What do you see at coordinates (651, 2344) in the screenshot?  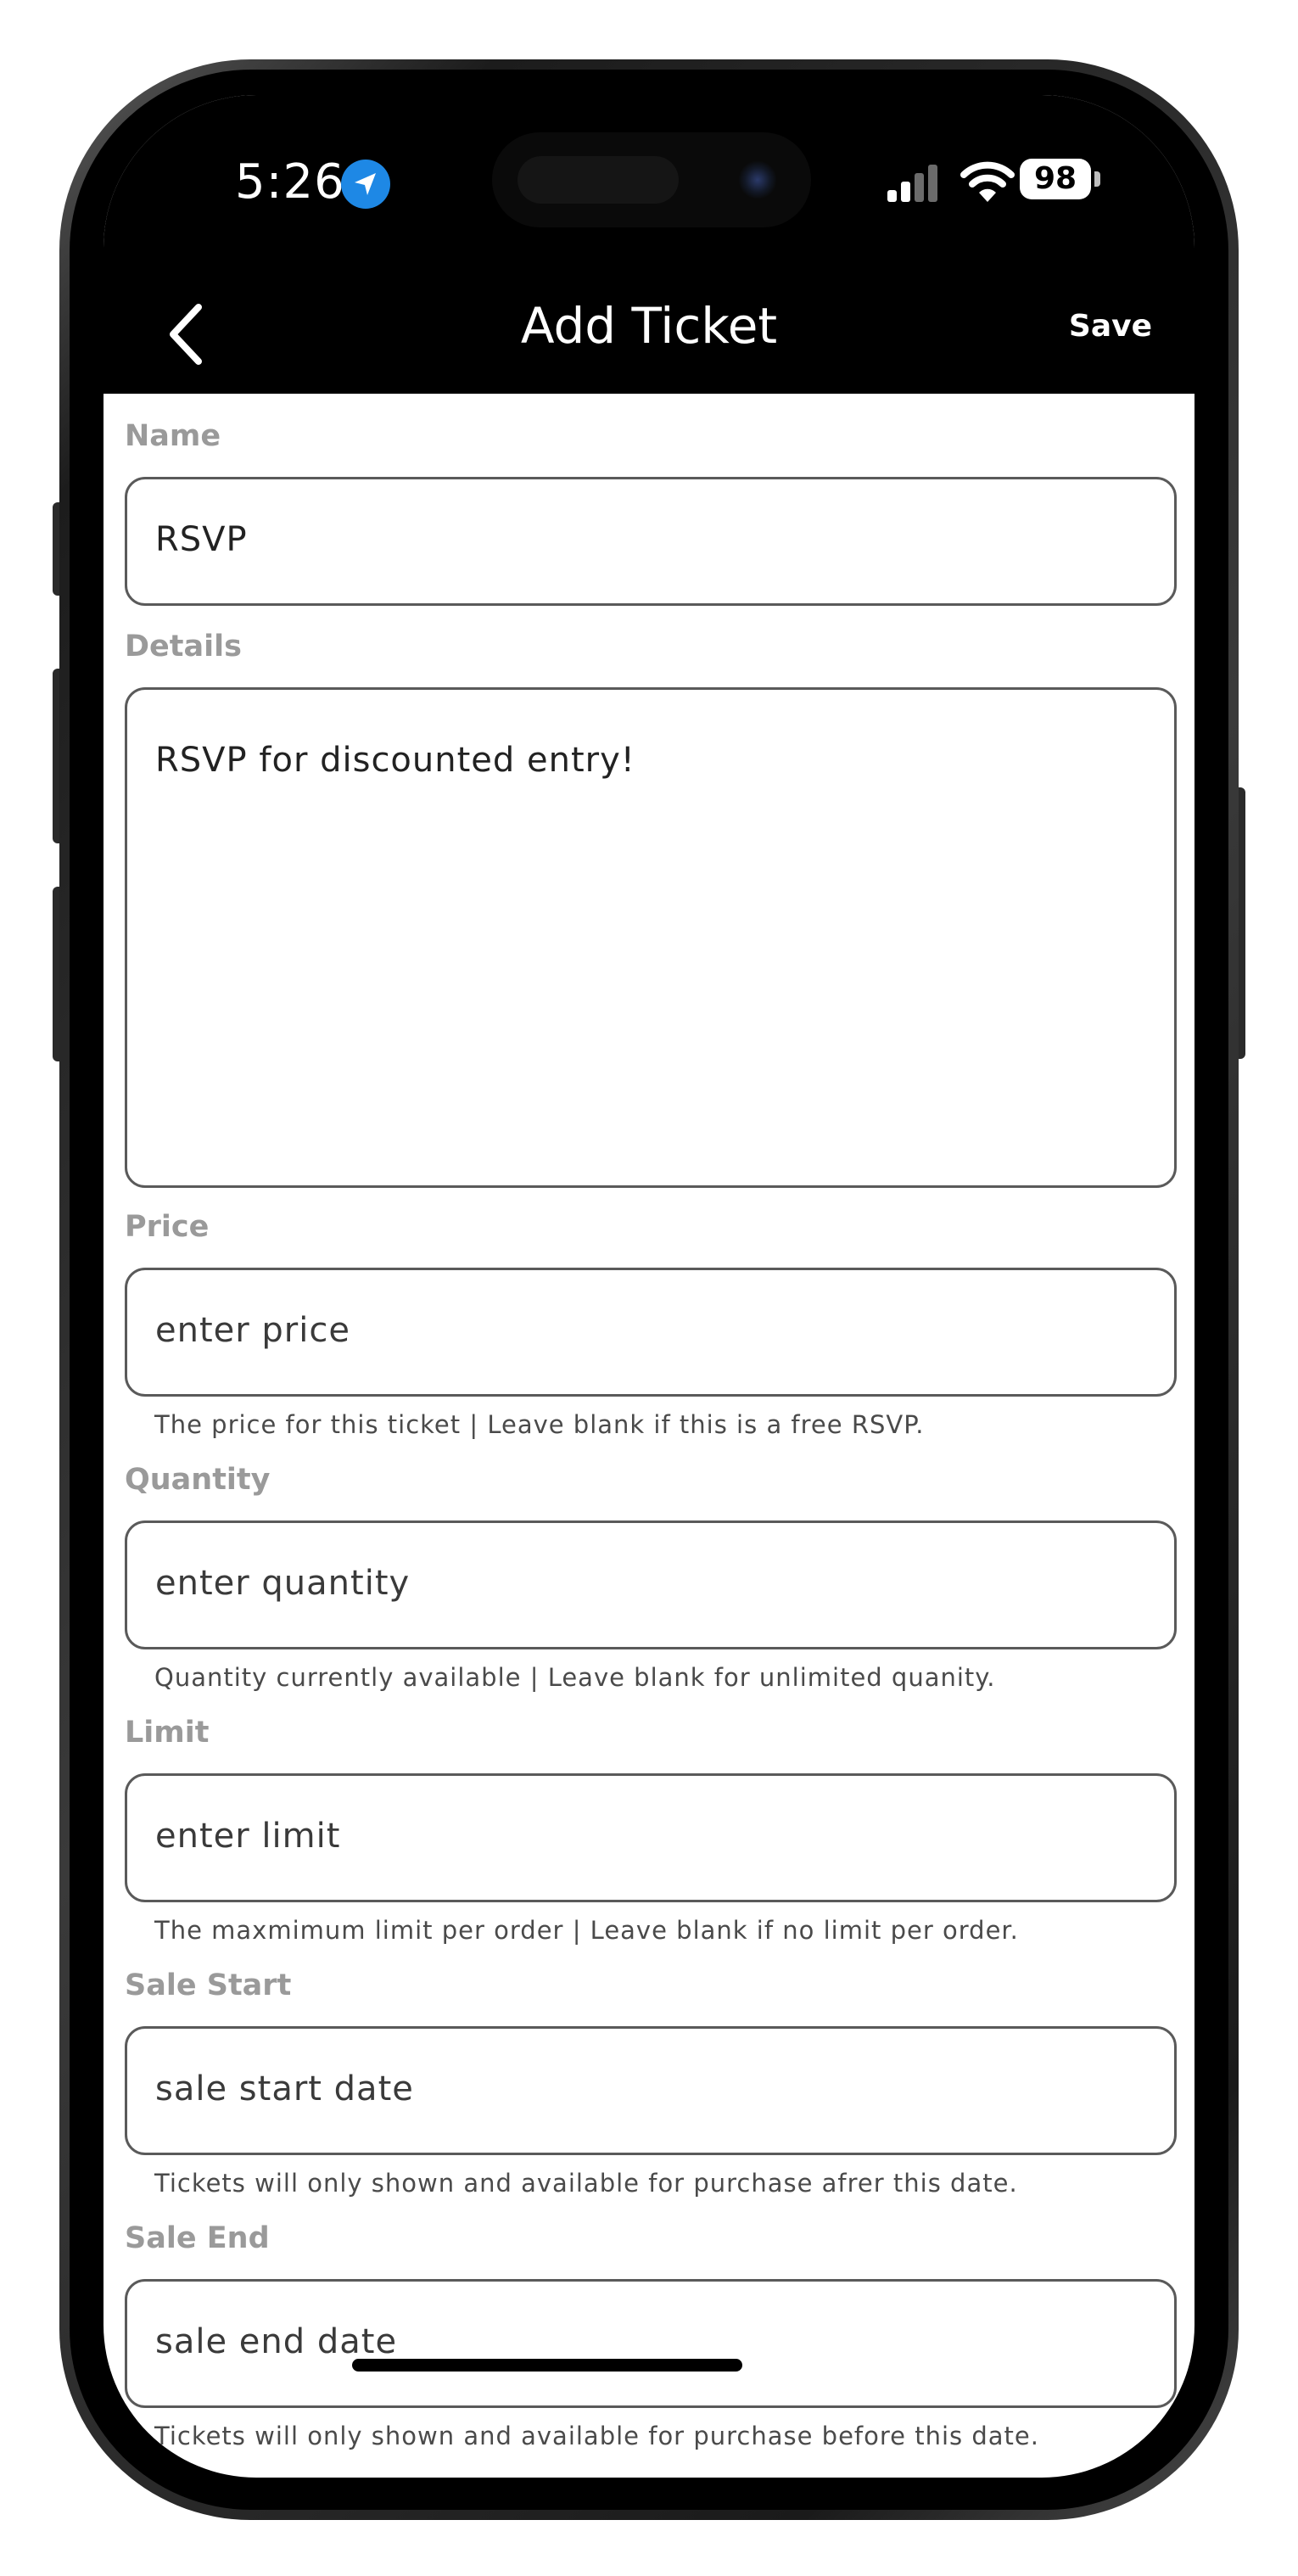 I see `sale-end-input: sale end date` at bounding box center [651, 2344].